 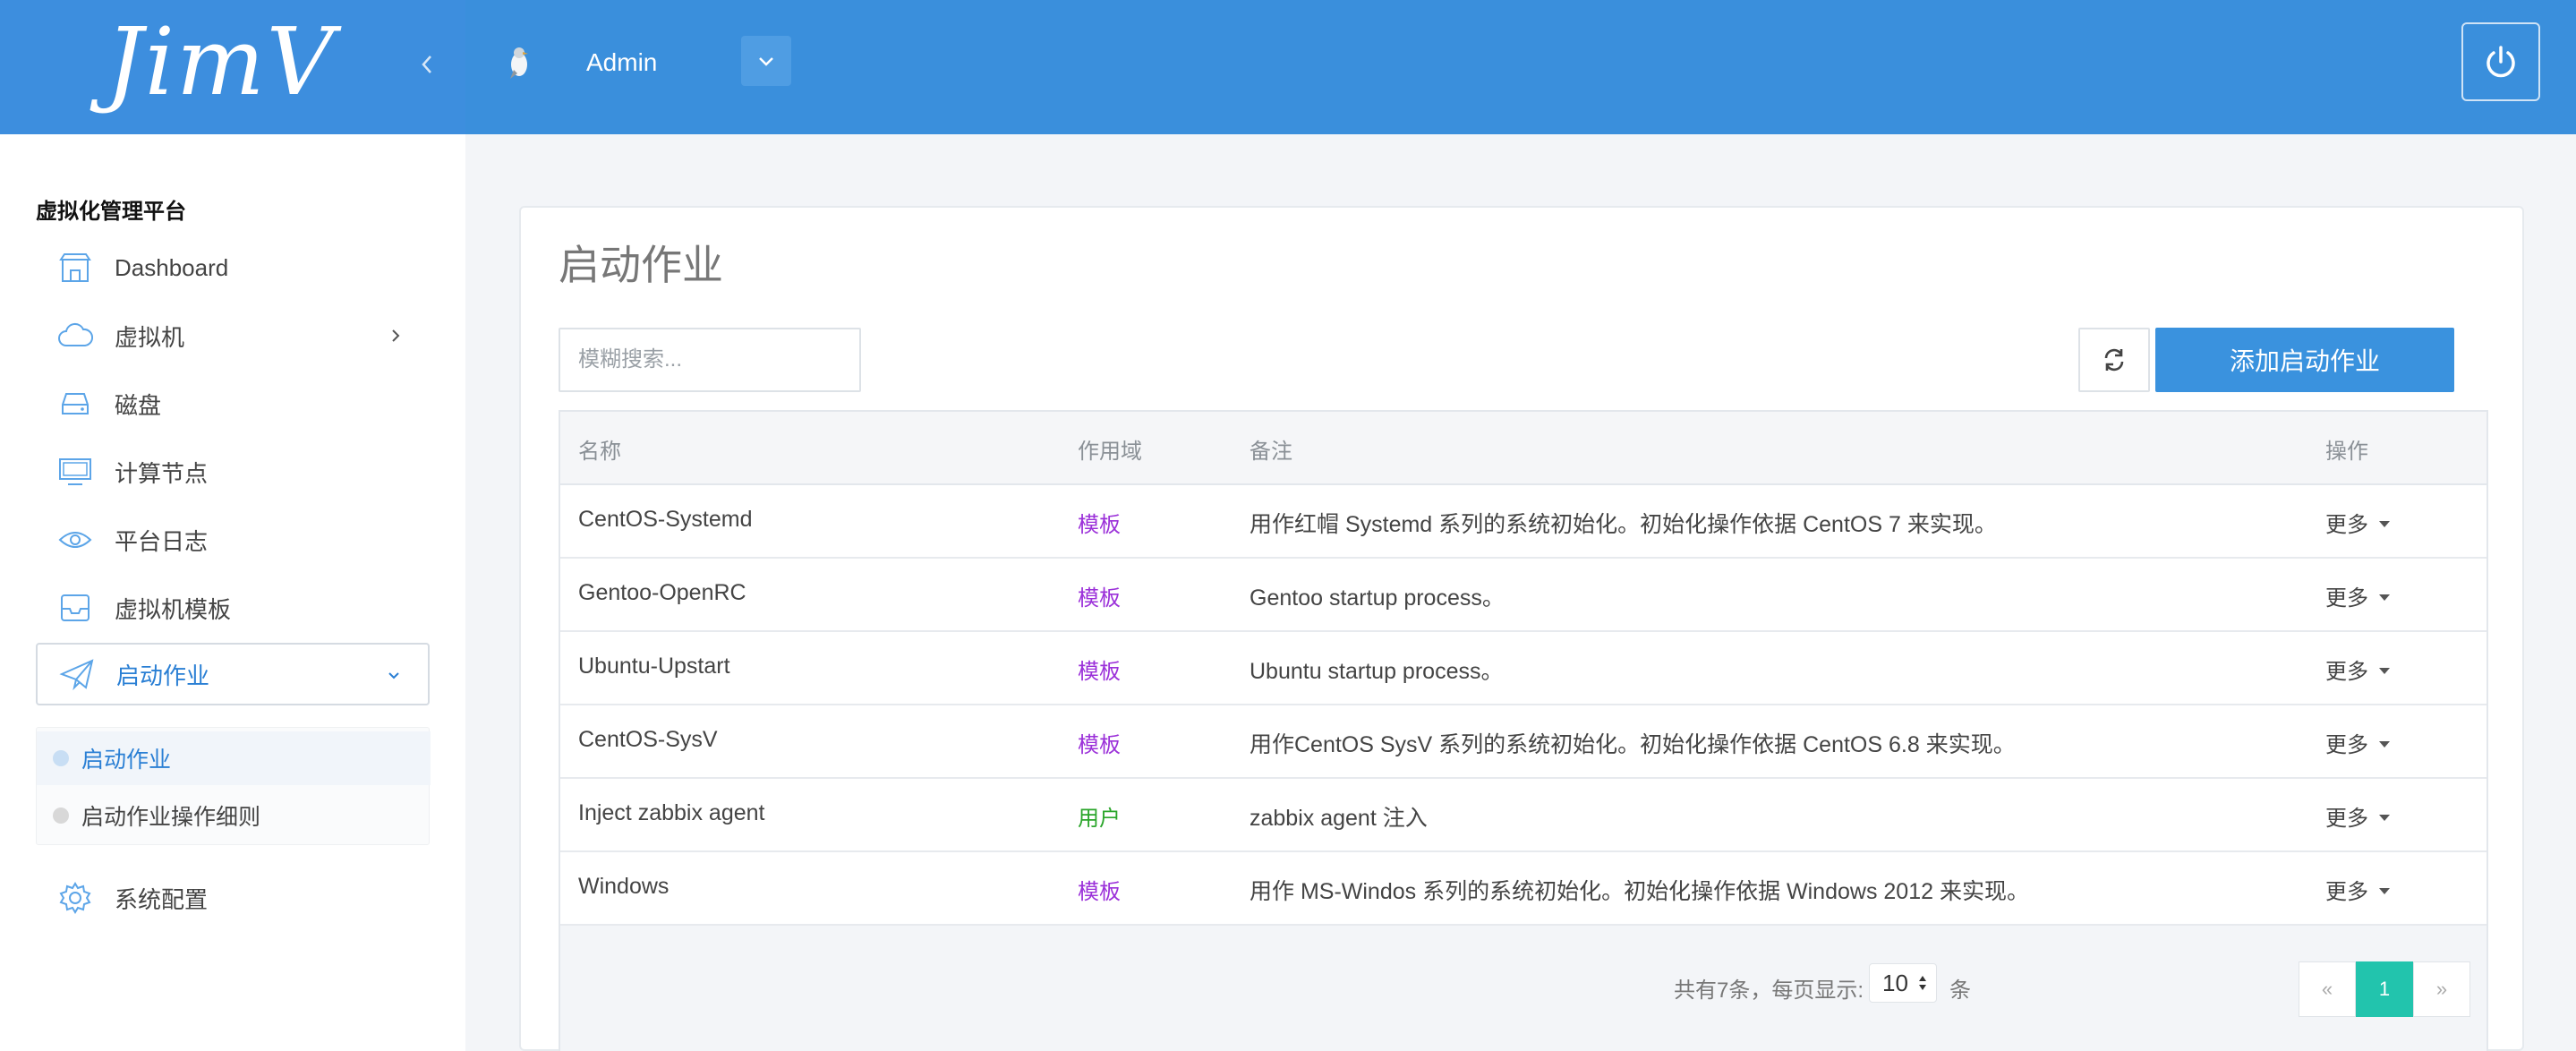 What do you see at coordinates (671, 812) in the screenshot?
I see `row-name: Inject zabbix agent` at bounding box center [671, 812].